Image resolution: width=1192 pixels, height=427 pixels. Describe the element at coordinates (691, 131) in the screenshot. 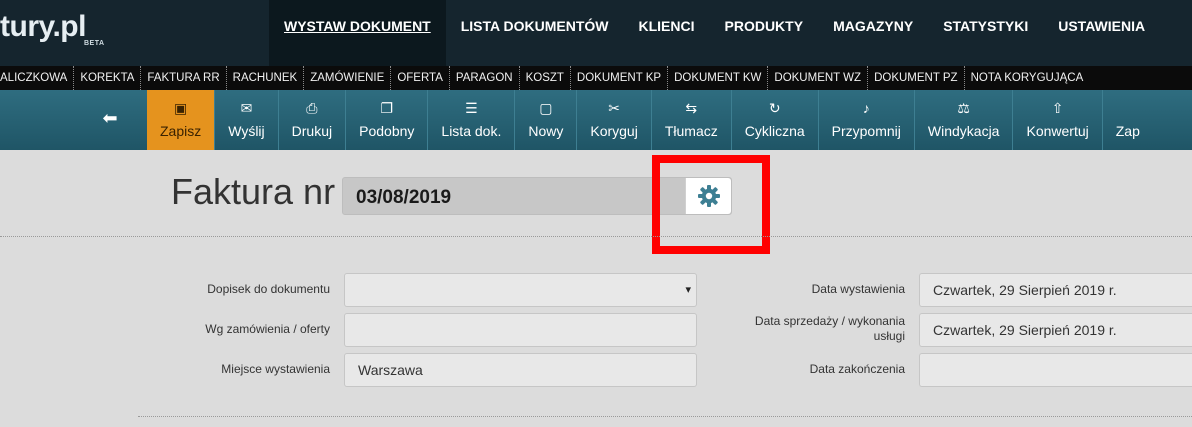

I see `toolbar-button-label: Tłumacz` at that location.